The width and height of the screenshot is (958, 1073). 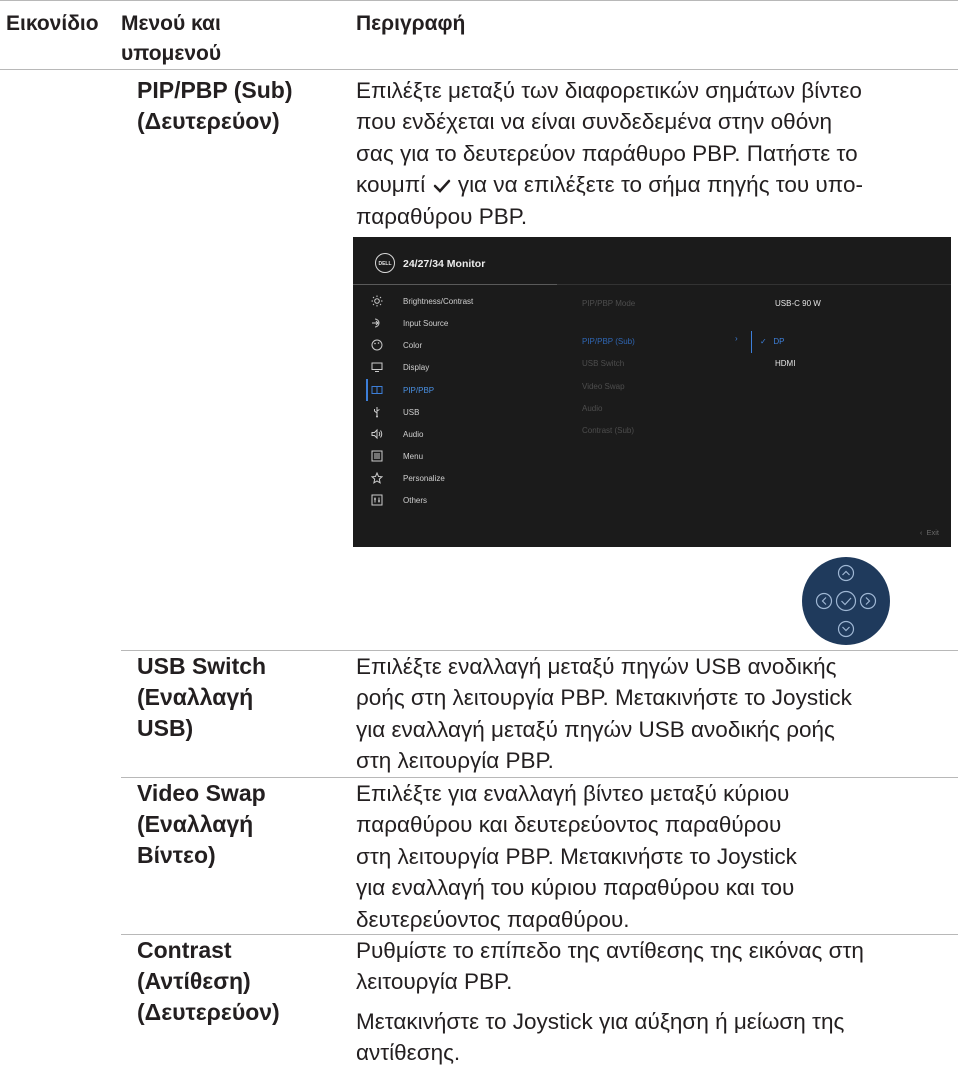 I want to click on exit-label: Exit, so click(x=932, y=532).